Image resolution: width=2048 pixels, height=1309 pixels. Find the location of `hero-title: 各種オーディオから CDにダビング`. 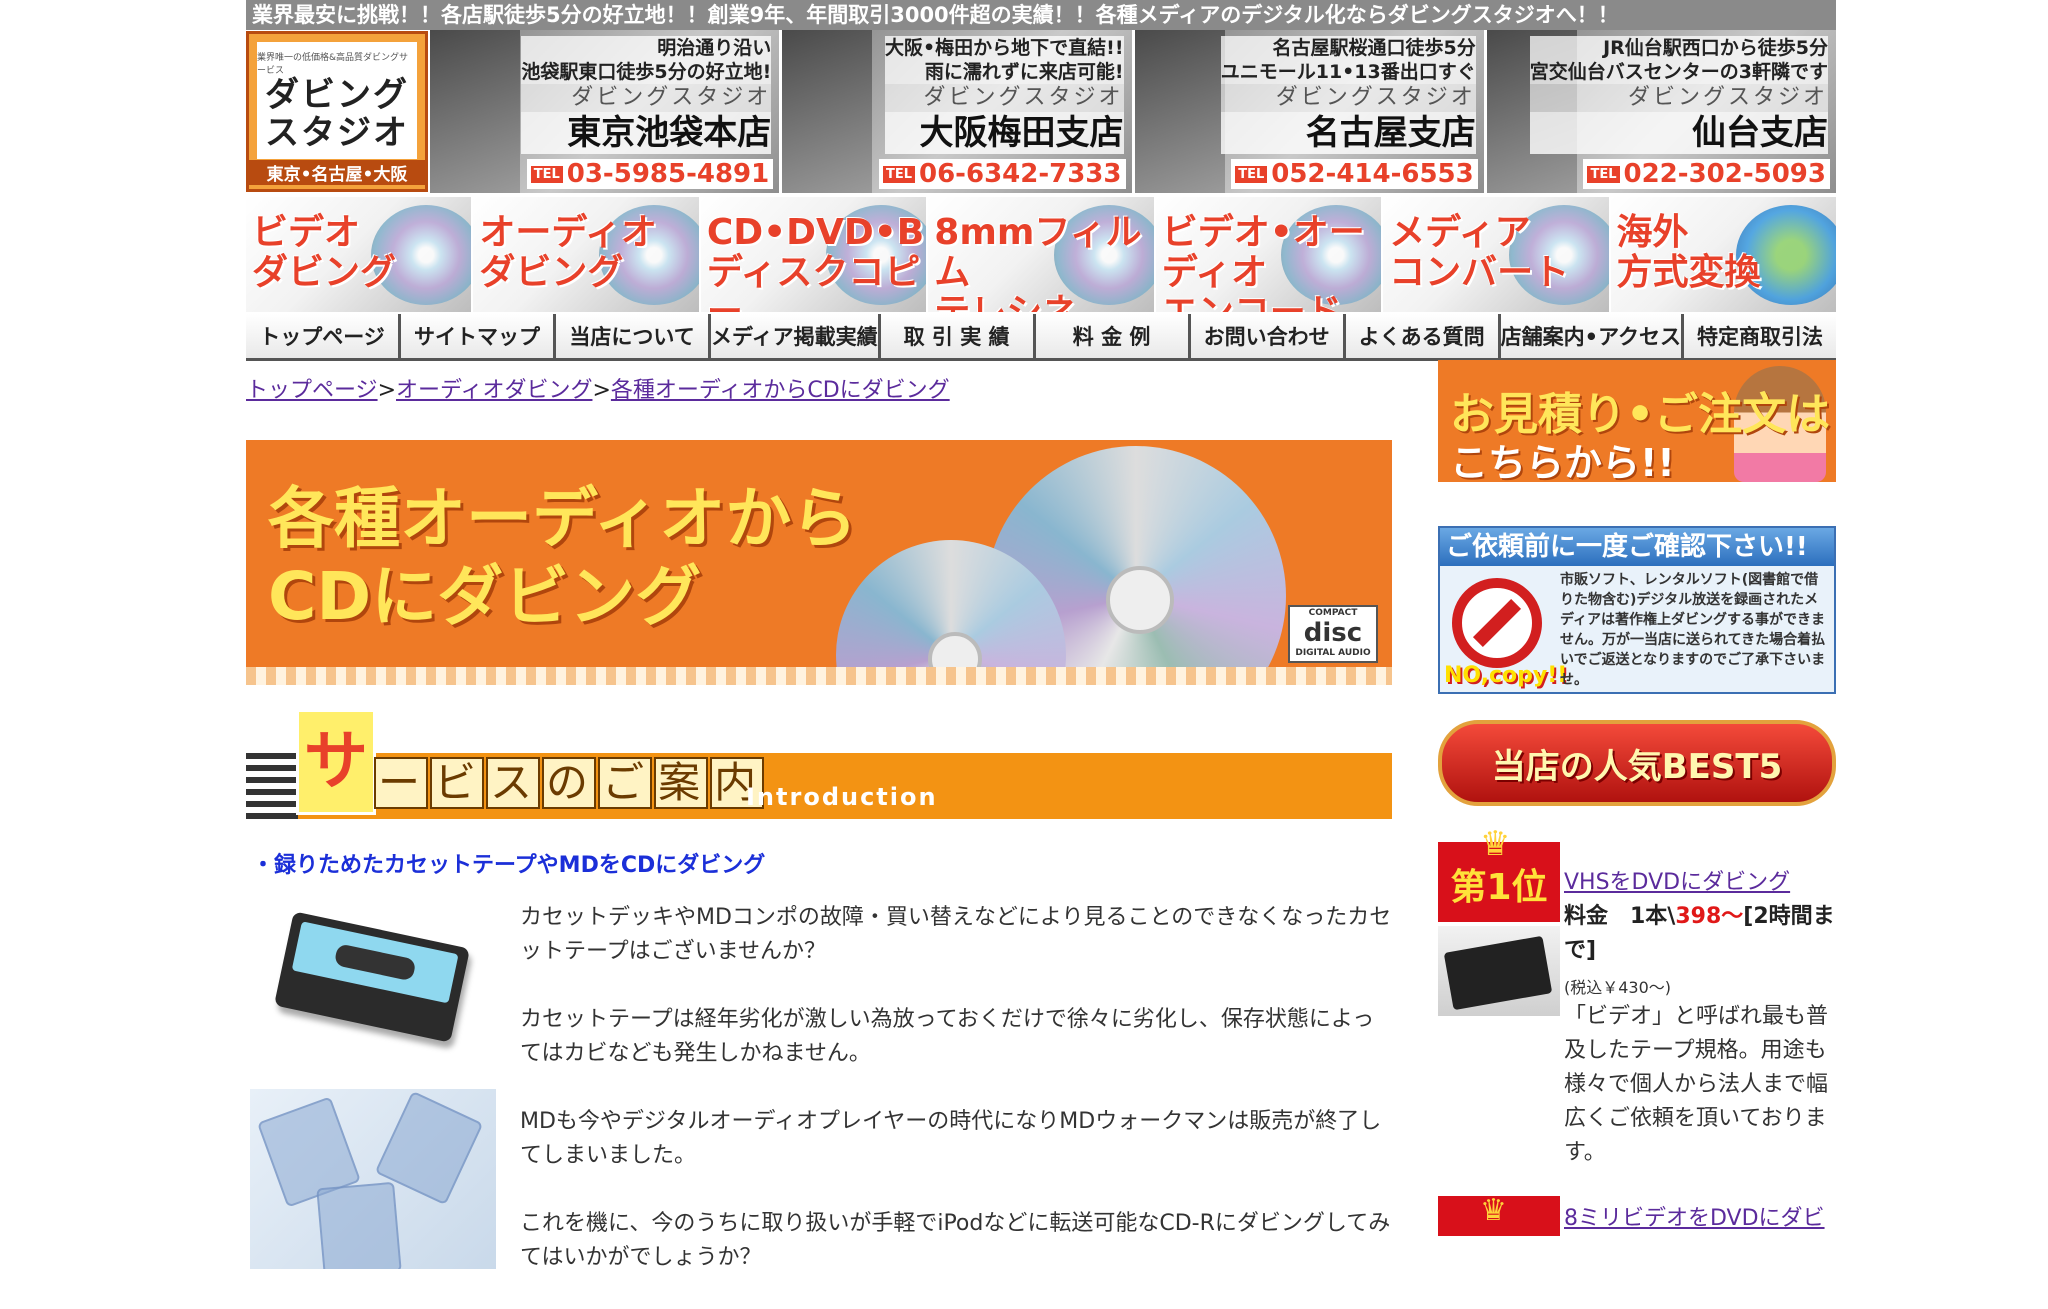

hero-title: 各種オーディオから CDにダビング is located at coordinates (562, 558).